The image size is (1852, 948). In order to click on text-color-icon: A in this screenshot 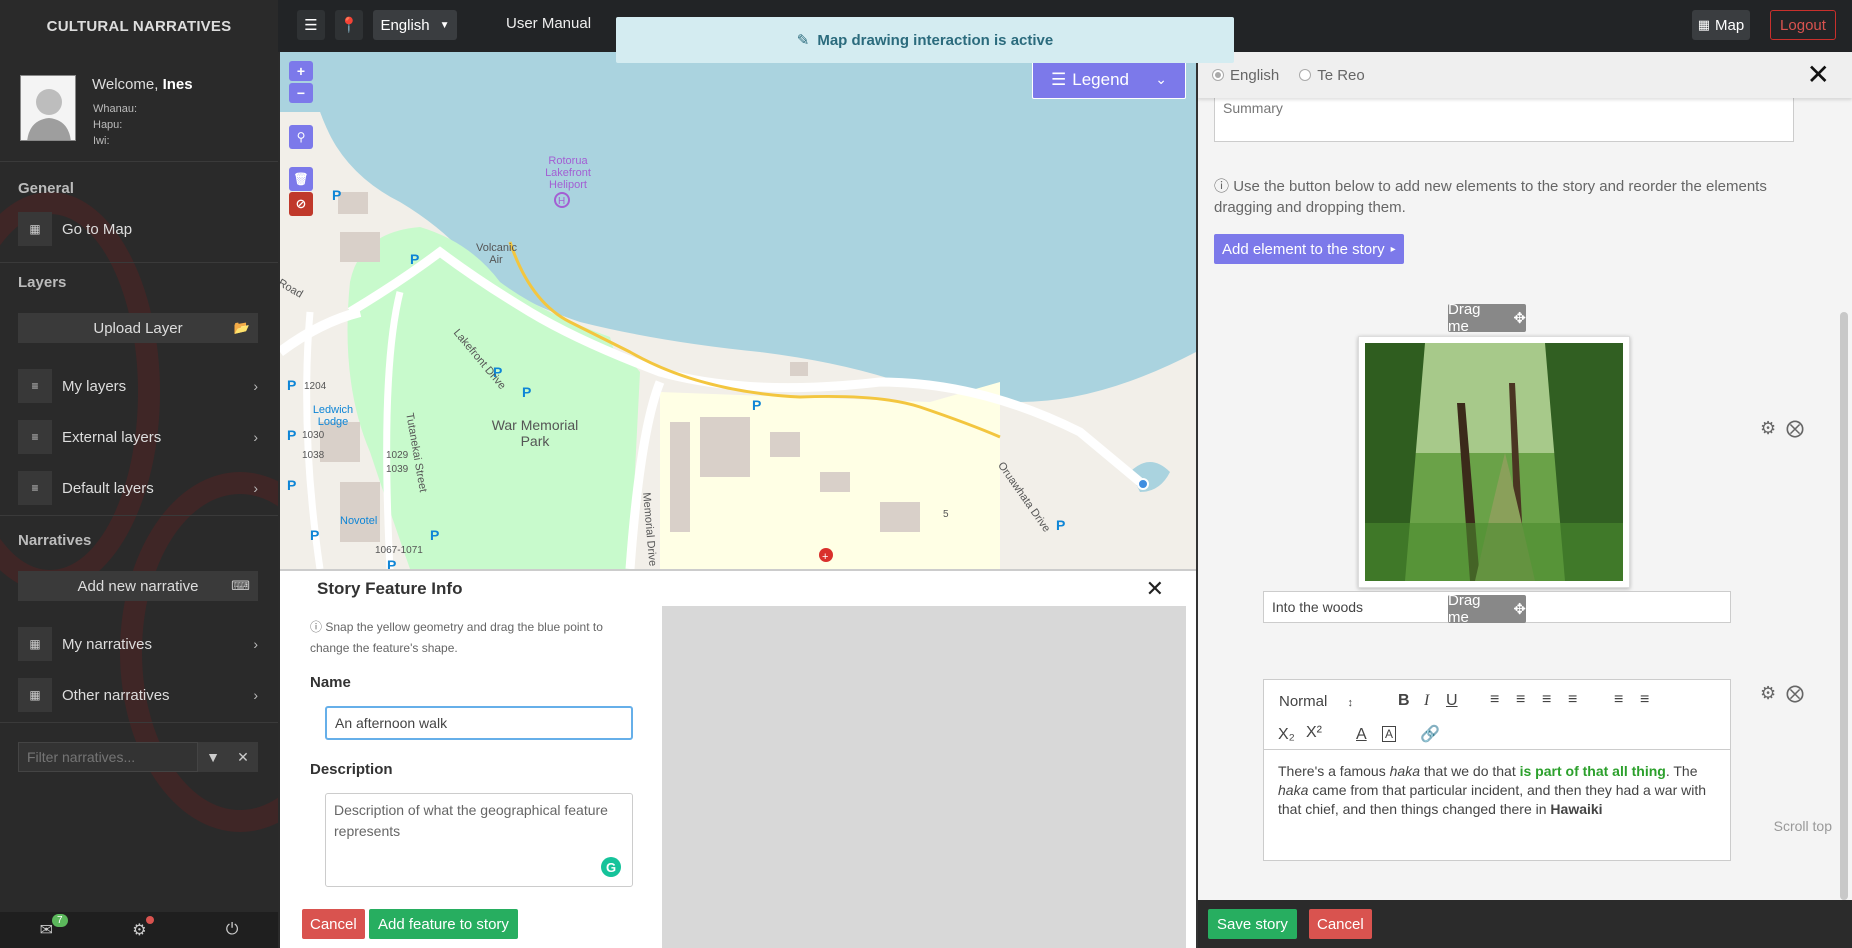, I will do `click(1361, 735)`.